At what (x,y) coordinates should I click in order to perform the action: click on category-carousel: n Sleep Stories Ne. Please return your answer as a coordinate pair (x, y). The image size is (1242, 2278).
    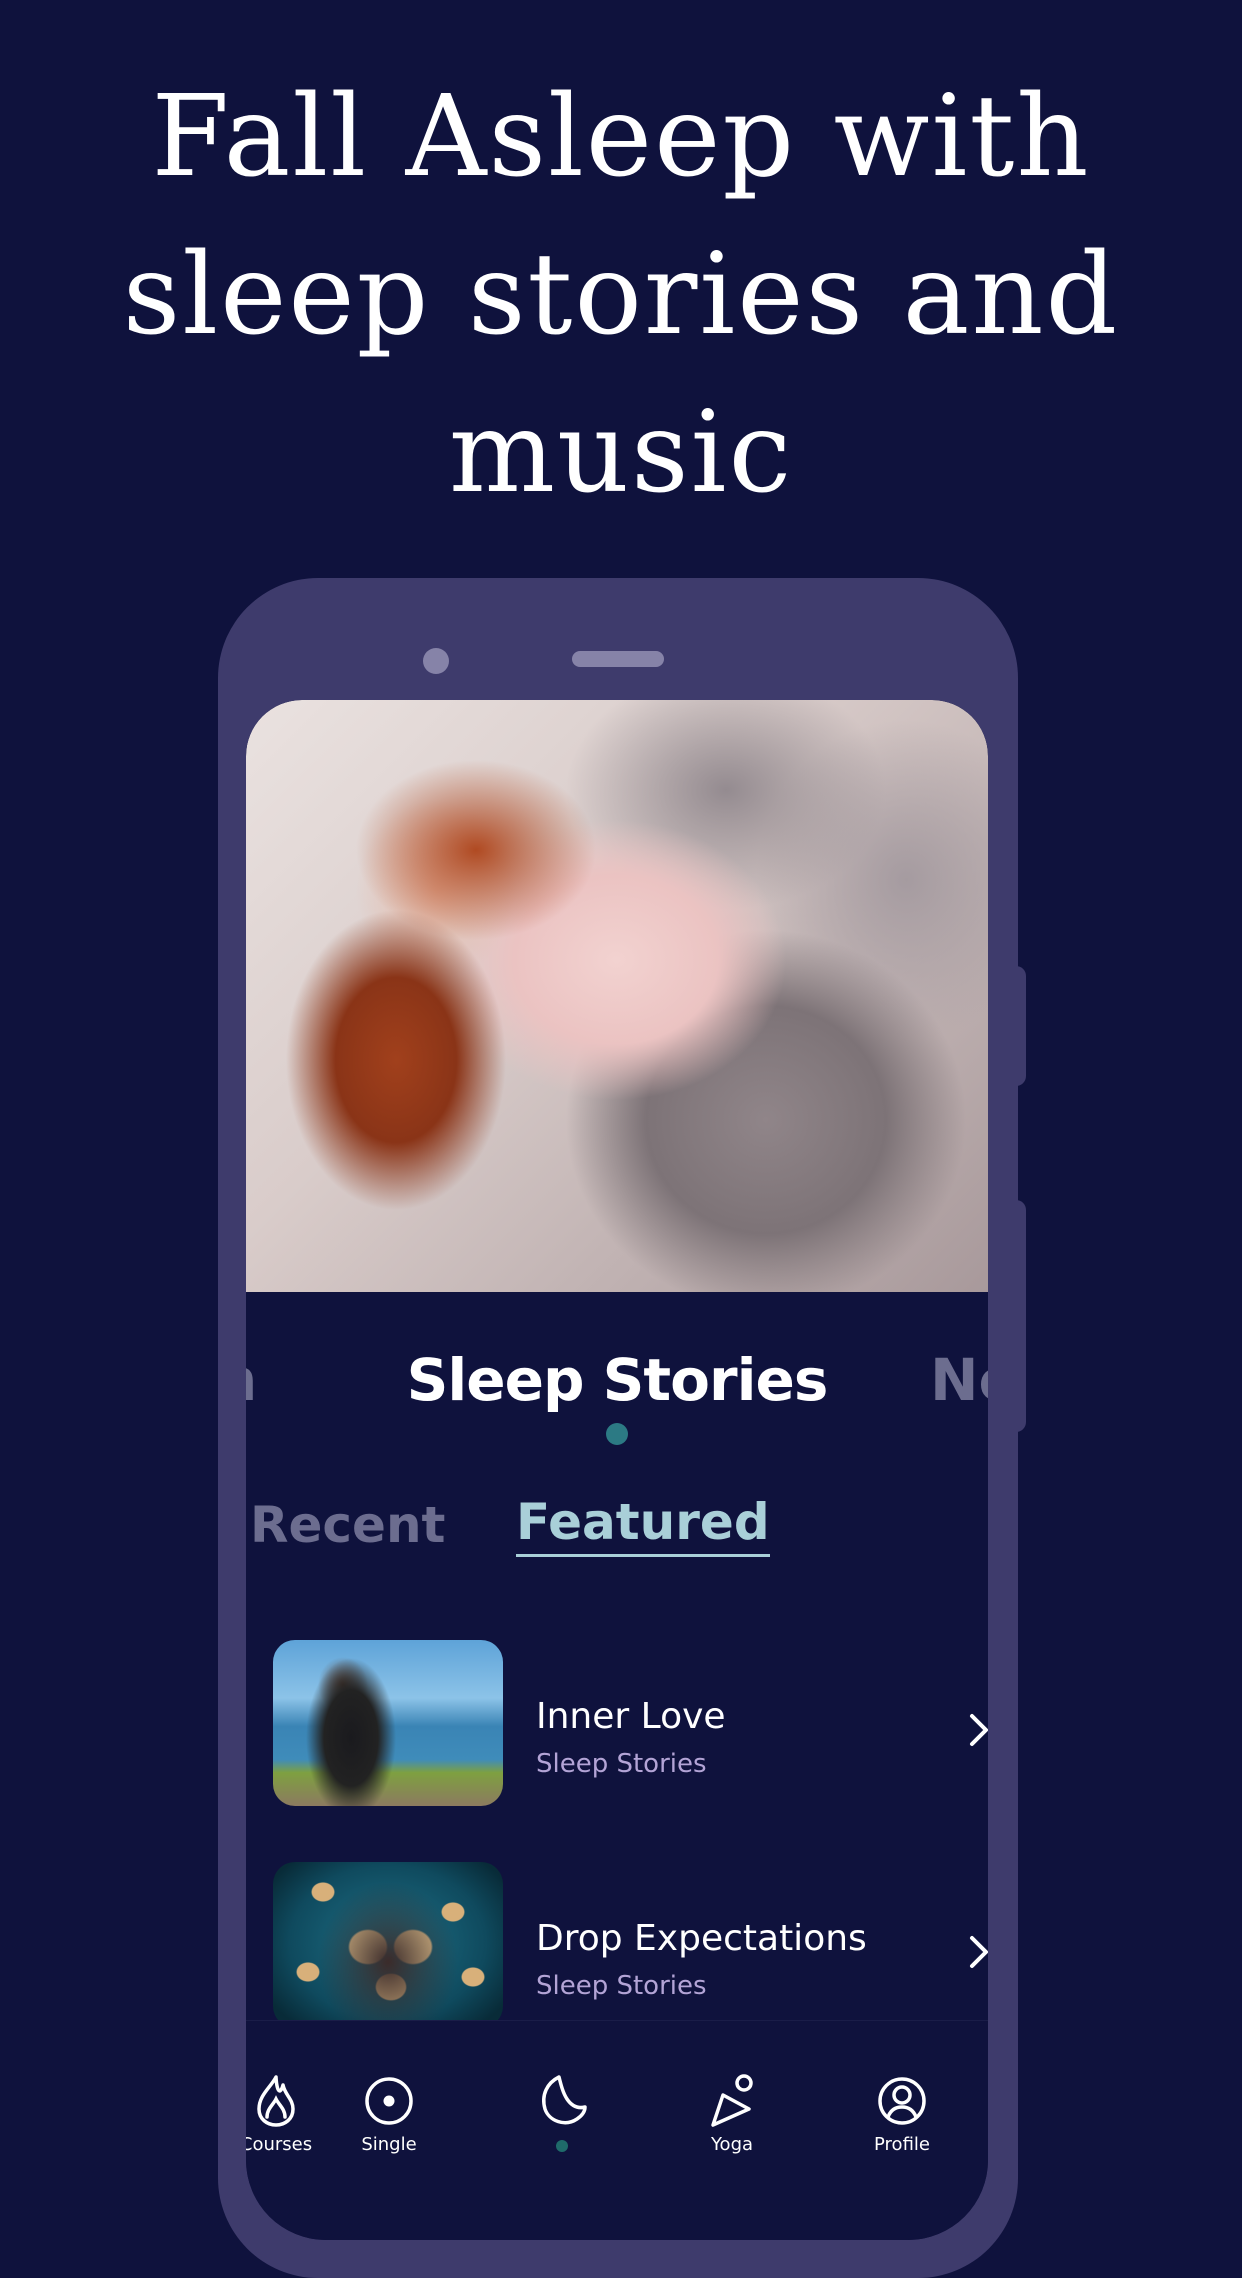
    Looking at the image, I should click on (617, 1380).